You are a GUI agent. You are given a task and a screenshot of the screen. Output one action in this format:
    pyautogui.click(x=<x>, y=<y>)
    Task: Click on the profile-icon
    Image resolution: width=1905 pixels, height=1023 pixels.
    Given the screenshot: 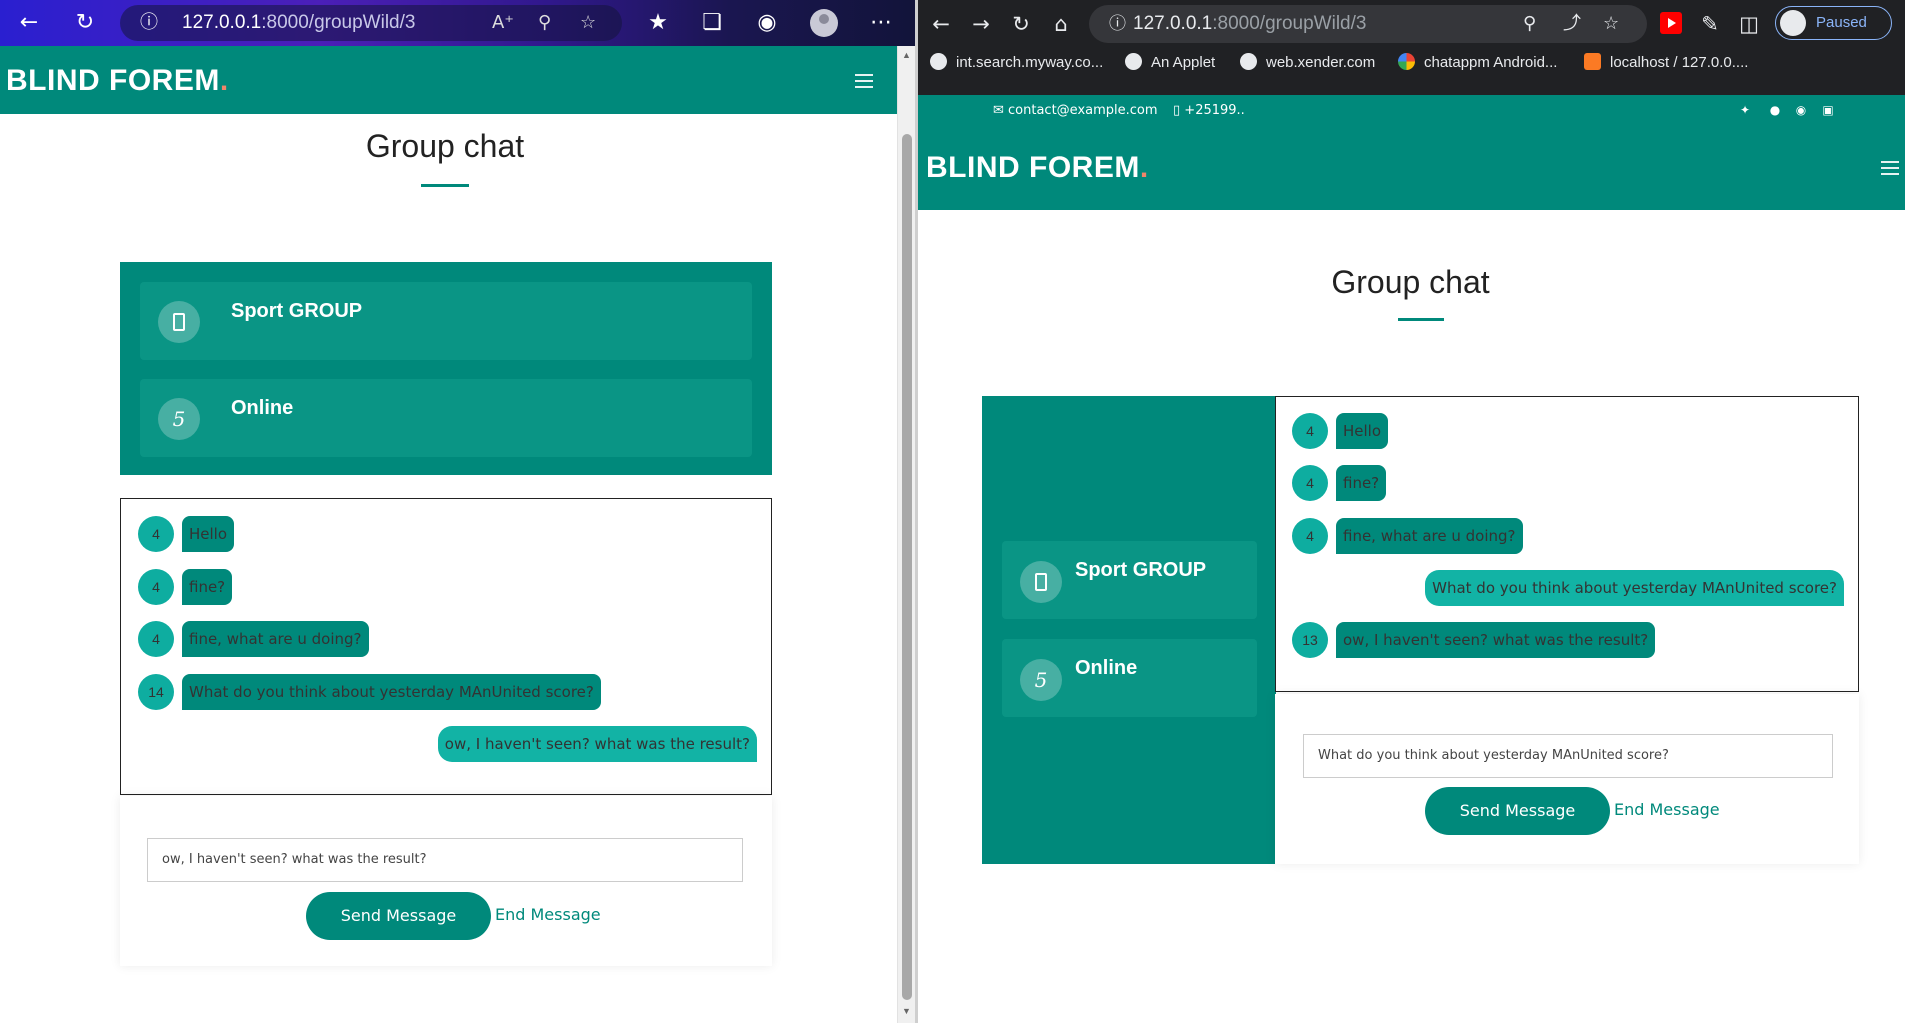 What is the action you would take?
    pyautogui.click(x=824, y=23)
    